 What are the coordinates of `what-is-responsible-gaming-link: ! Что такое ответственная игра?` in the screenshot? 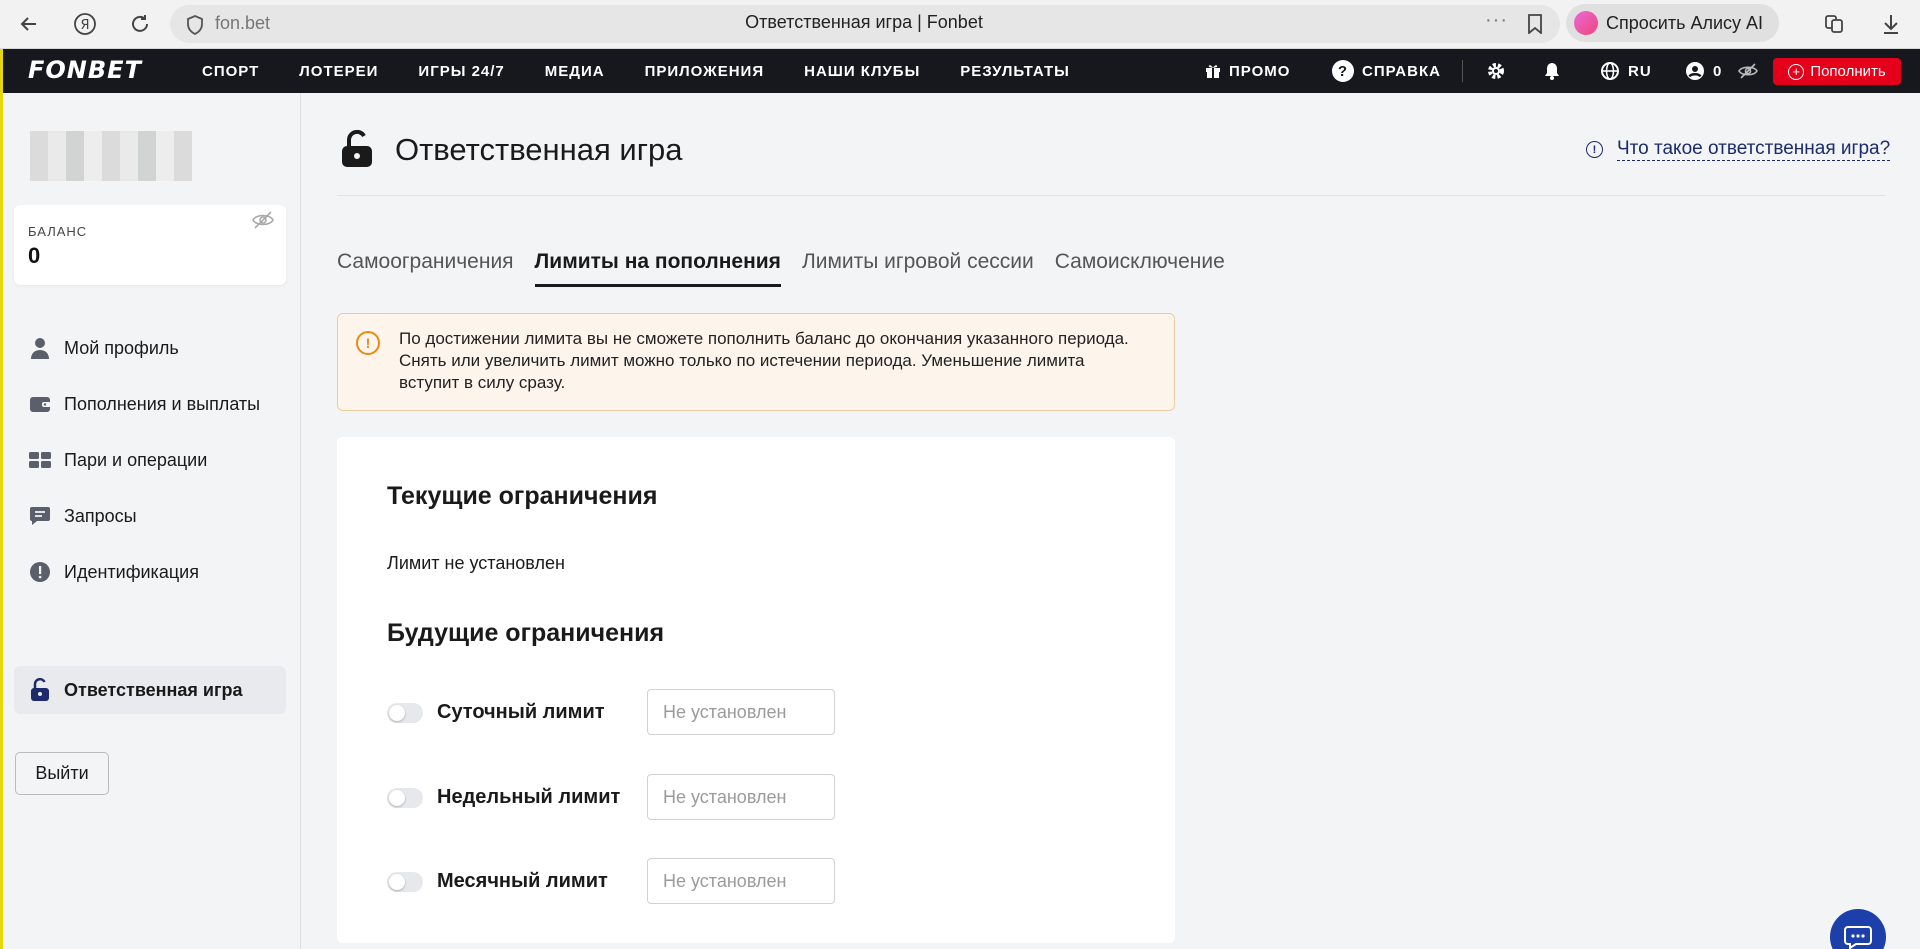 It's located at (1738, 149).